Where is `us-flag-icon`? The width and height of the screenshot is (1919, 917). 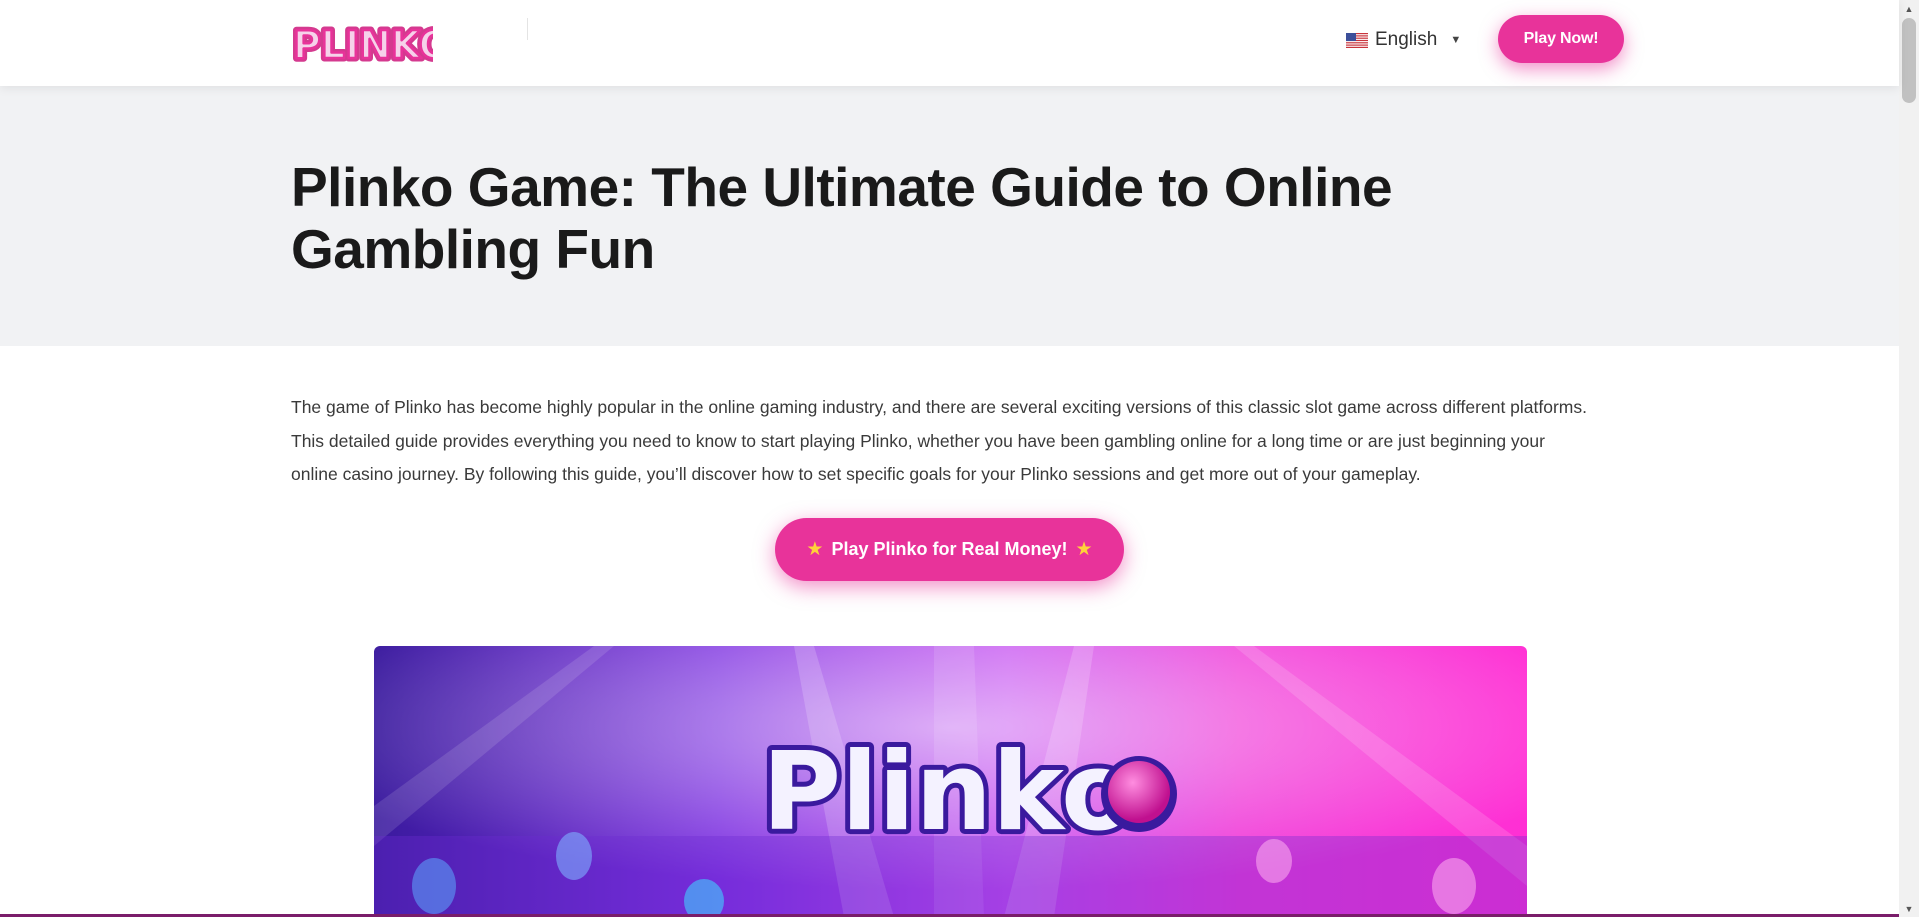 us-flag-icon is located at coordinates (1357, 40).